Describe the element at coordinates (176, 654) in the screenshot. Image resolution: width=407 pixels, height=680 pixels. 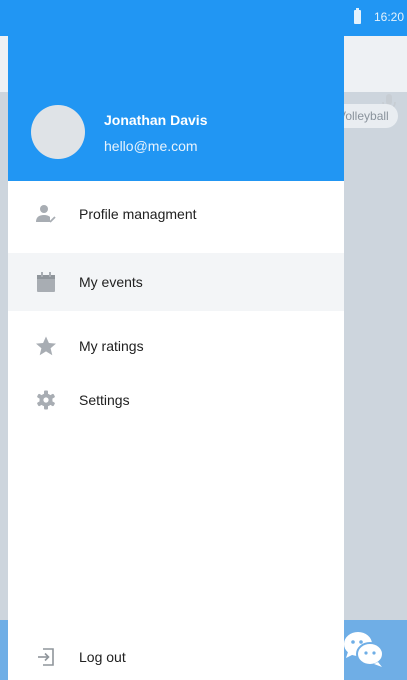
I see `logout-button: Log out` at that location.